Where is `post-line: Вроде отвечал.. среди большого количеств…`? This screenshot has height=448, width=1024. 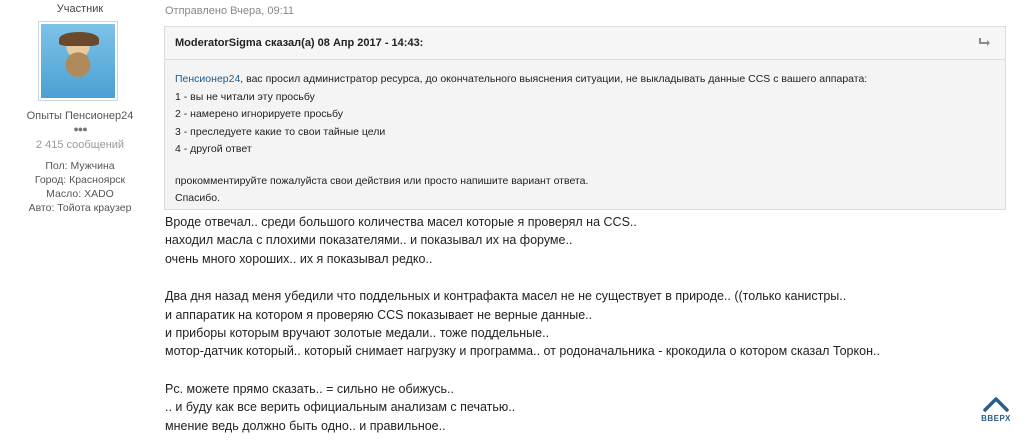 post-line: Вроде отвечал.. среди большого количеств… is located at coordinates (401, 222).